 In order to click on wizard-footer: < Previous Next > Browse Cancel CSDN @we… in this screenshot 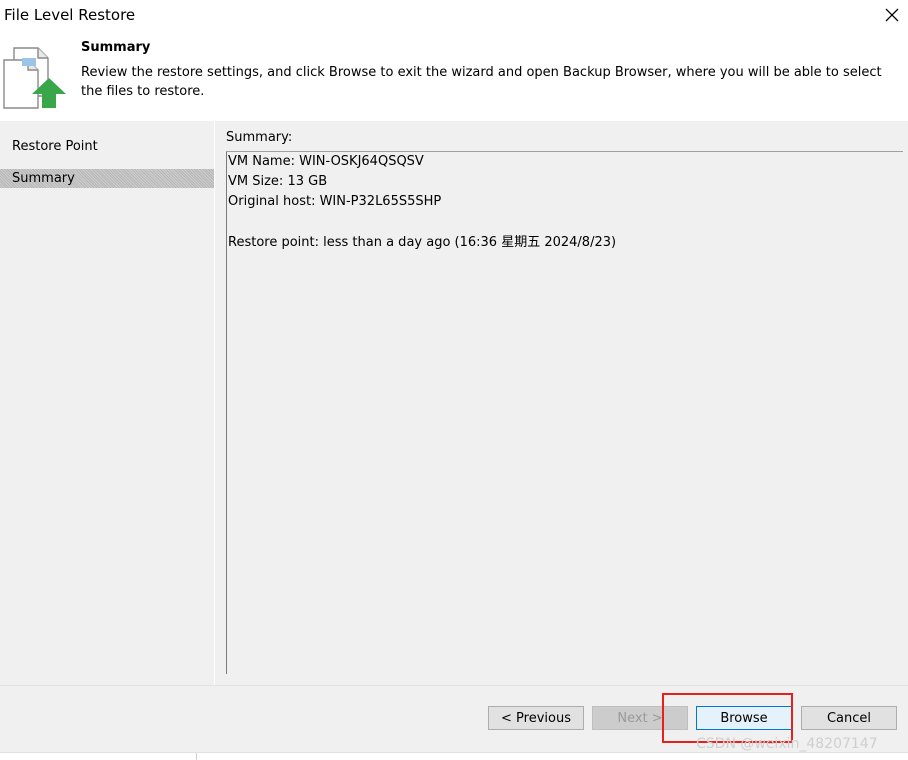, I will do `click(454, 719)`.